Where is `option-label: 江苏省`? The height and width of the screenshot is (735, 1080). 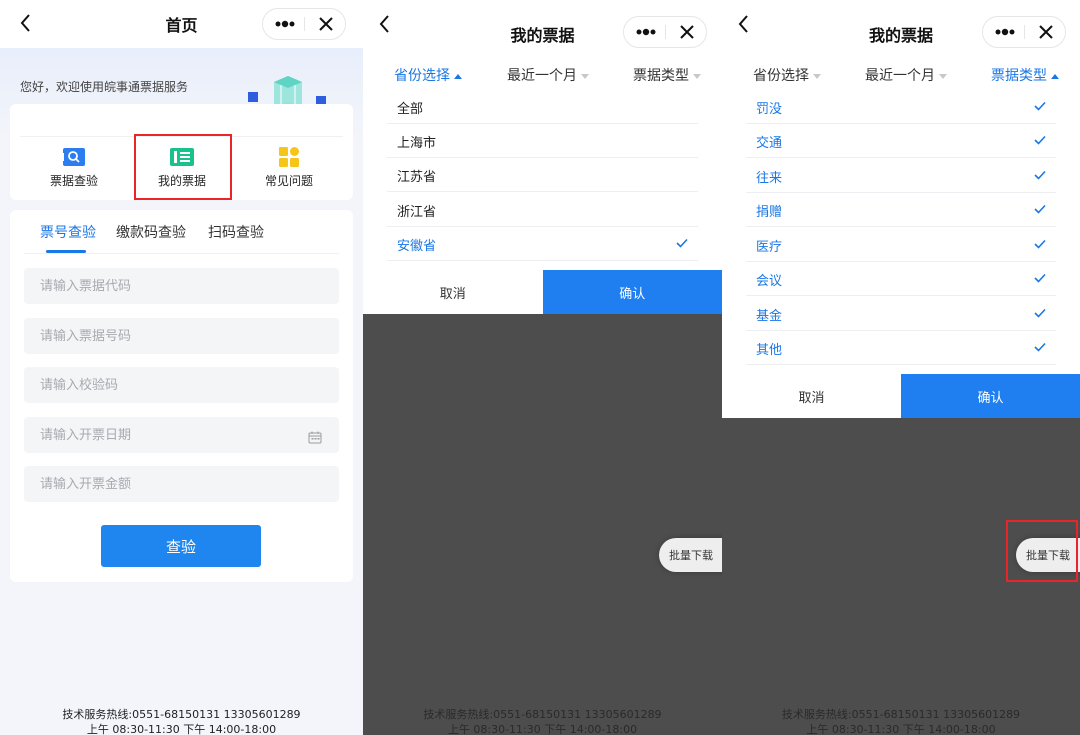
option-label: 江苏省 is located at coordinates (417, 177).